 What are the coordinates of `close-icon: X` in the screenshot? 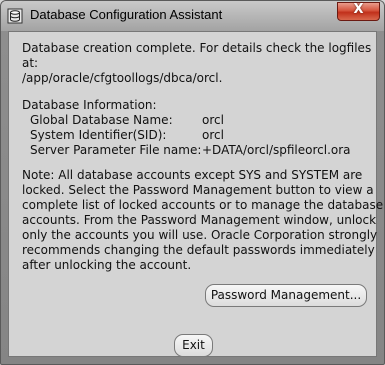 It's located at (358, 9).